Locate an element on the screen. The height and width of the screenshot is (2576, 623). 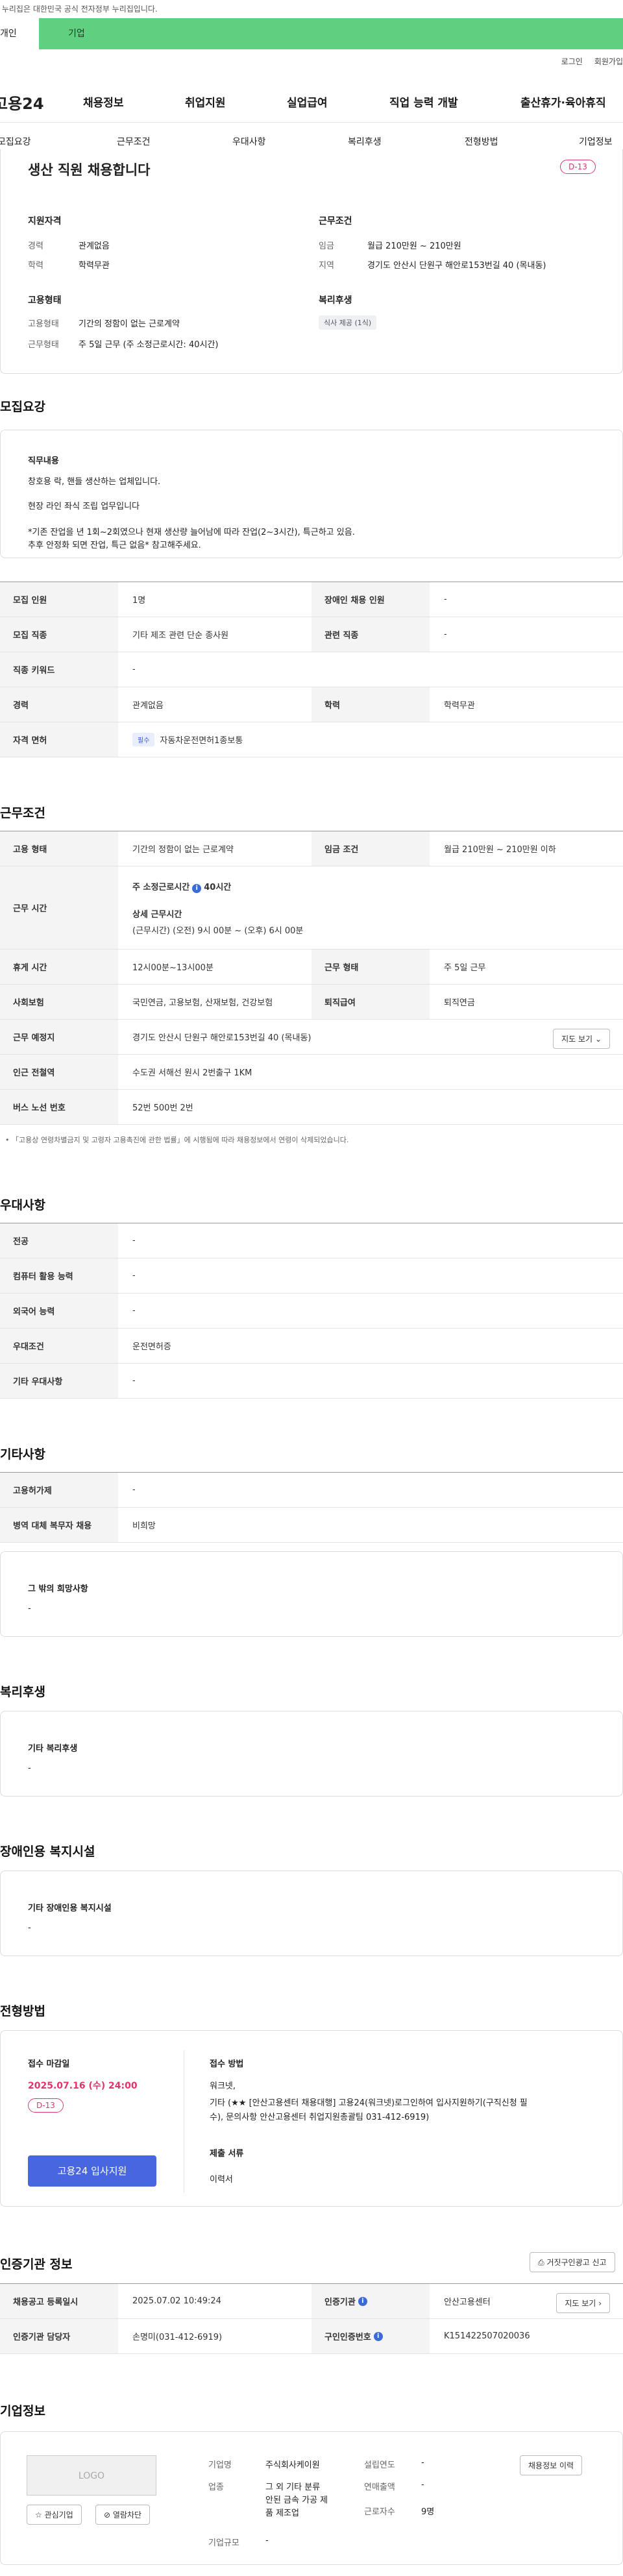
company-year-value: - is located at coordinates (422, 2463).